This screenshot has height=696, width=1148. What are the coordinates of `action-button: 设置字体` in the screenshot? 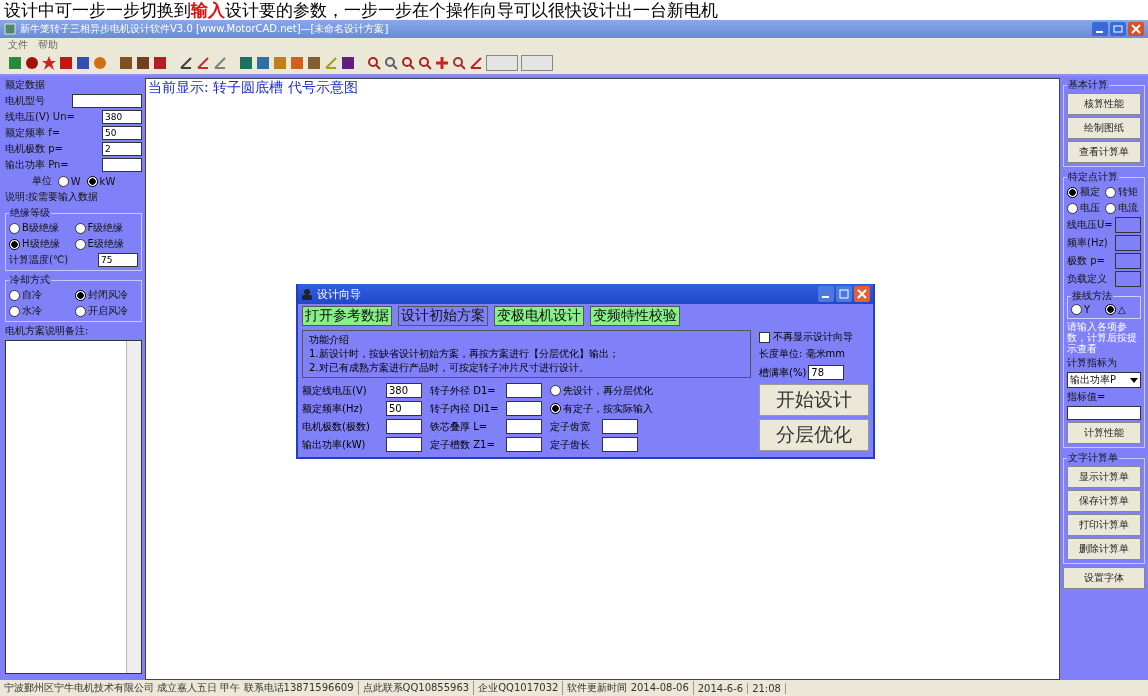 It's located at (1104, 578).